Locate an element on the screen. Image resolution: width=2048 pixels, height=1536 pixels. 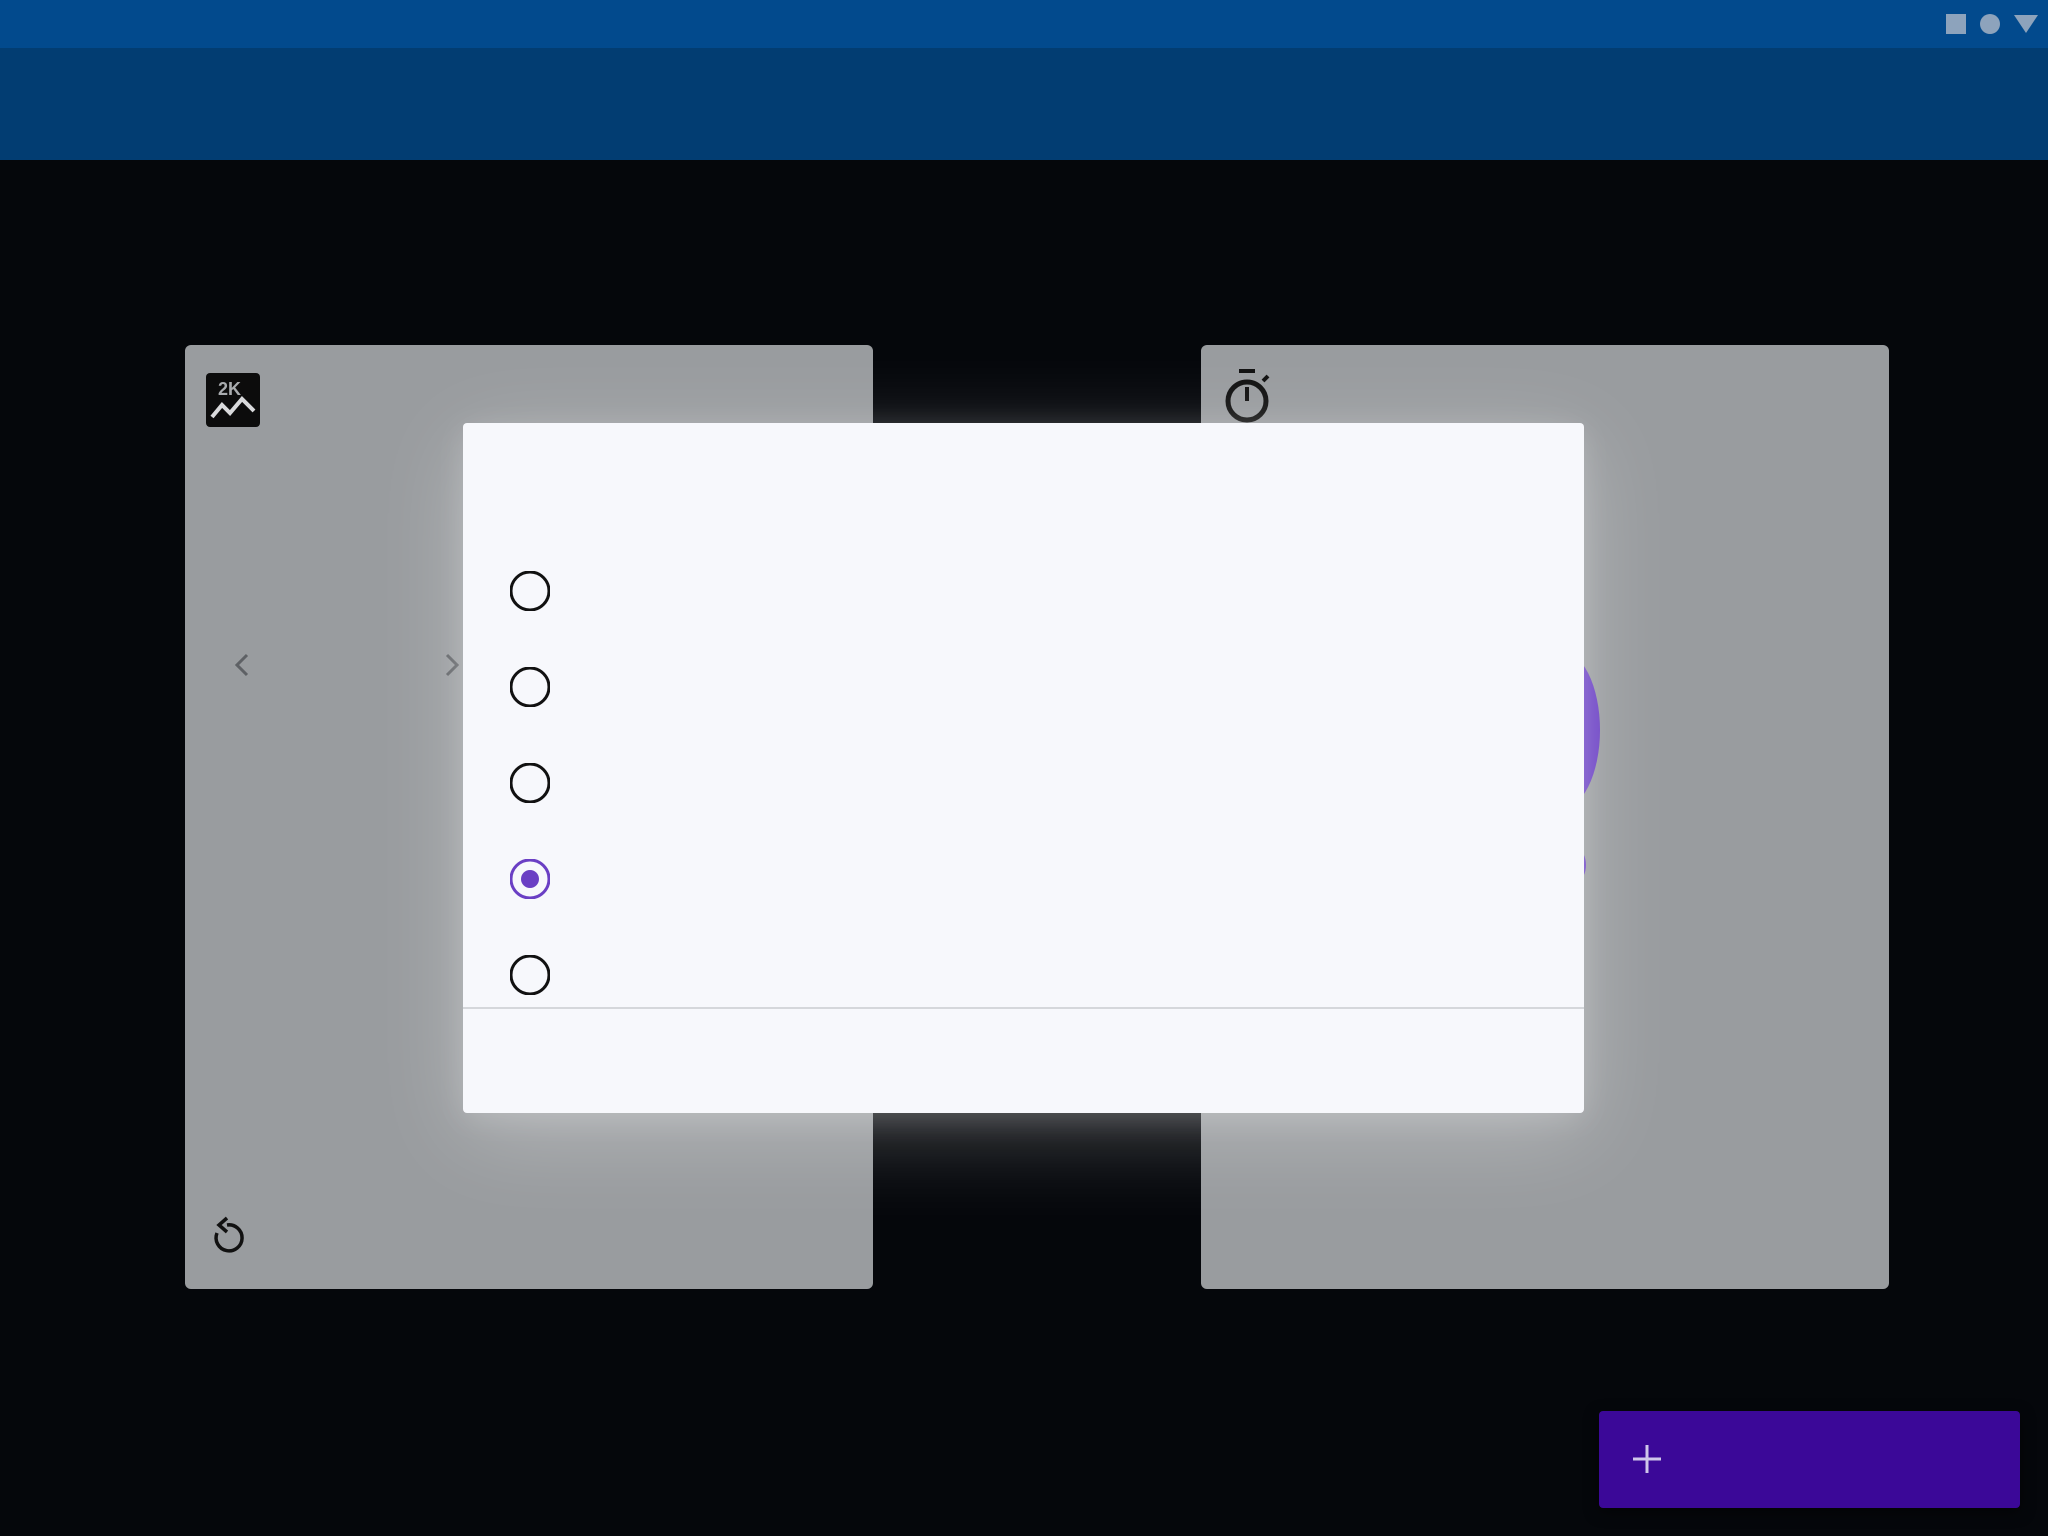
square-icon is located at coordinates (1956, 24).